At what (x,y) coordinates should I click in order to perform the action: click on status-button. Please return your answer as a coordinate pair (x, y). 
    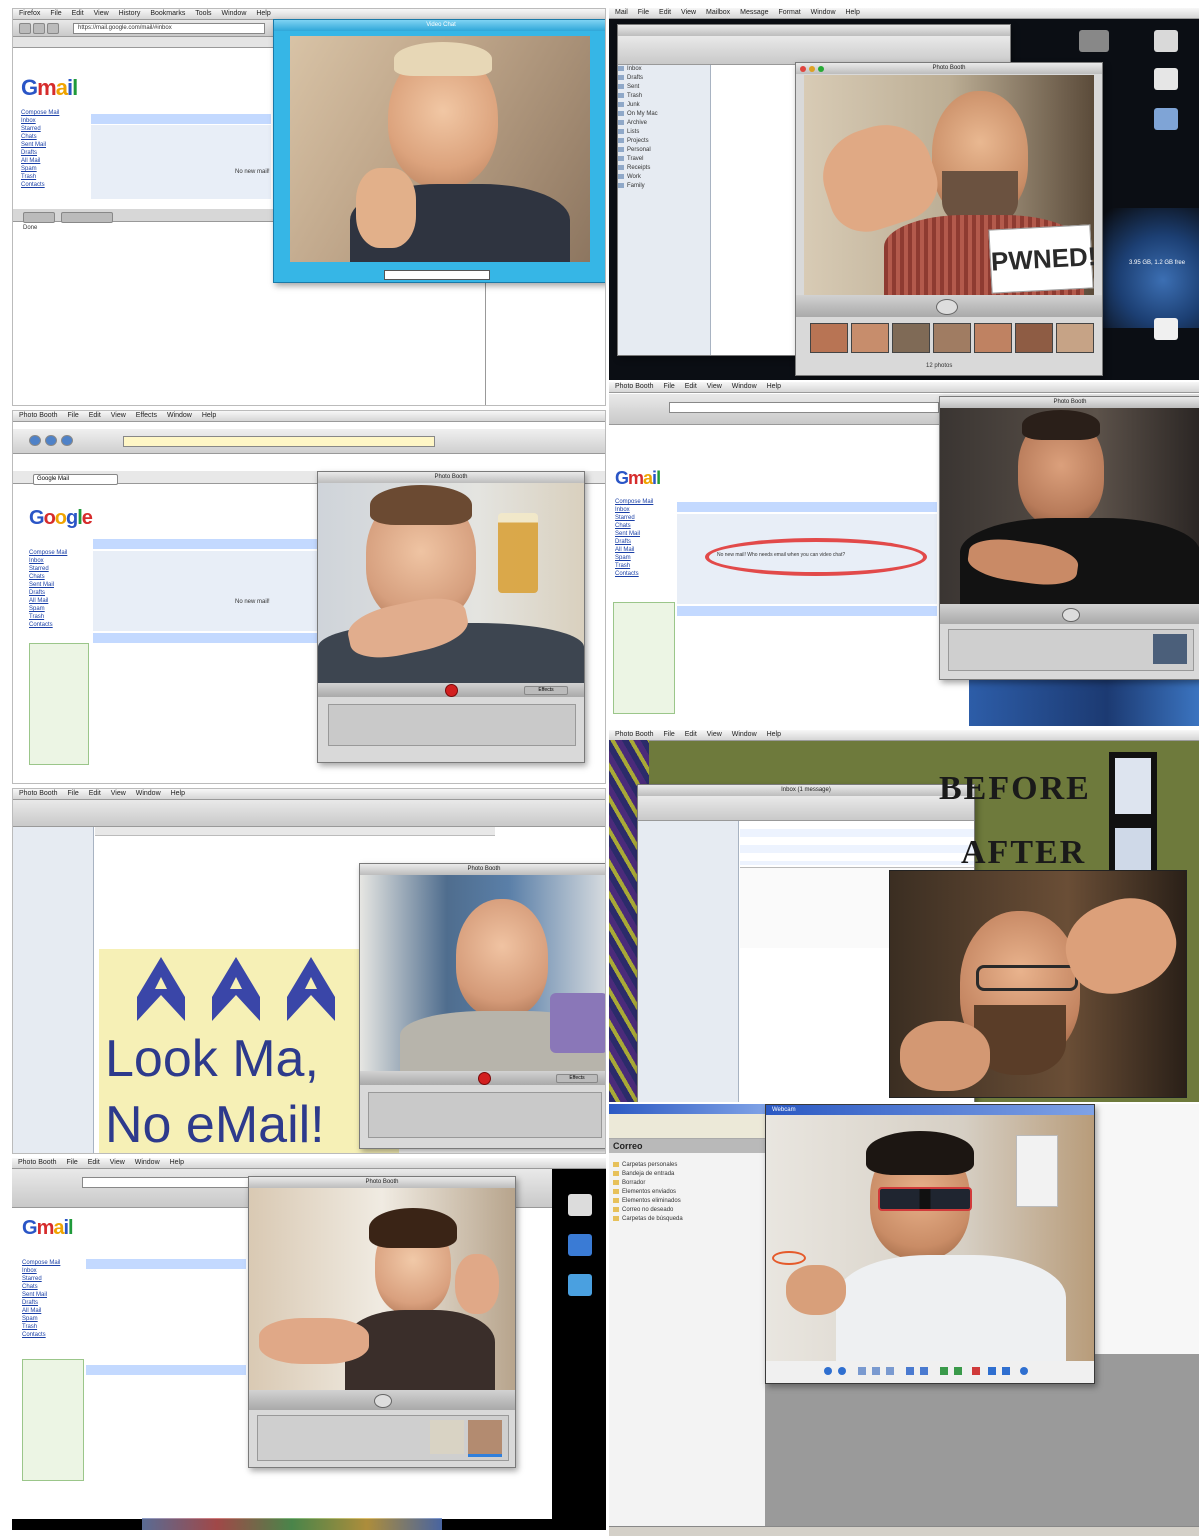
    Looking at the image, I should click on (87, 217).